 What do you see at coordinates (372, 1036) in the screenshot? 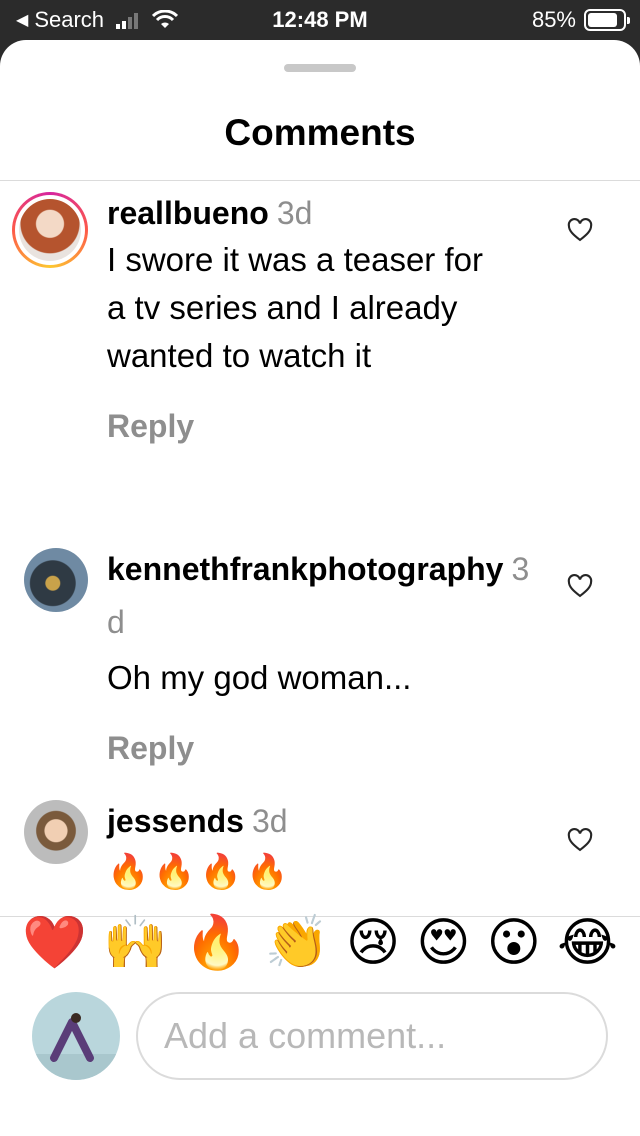
I see `add-comment-input` at bounding box center [372, 1036].